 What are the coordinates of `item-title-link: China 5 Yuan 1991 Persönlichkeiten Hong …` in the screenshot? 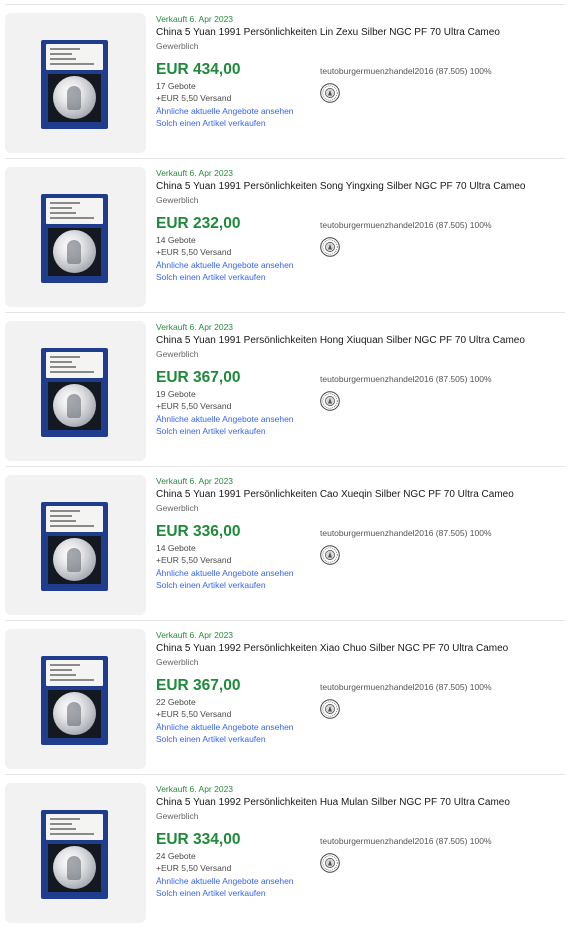 It's located at (340, 340).